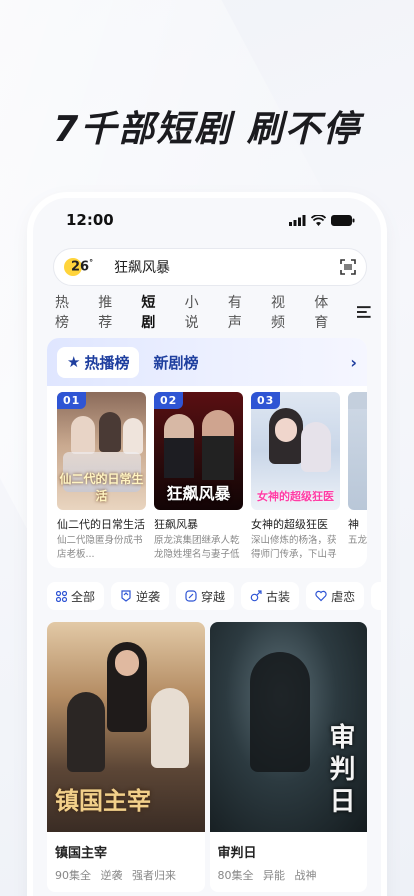 This screenshot has height=896, width=414. Describe the element at coordinates (126, 596) in the screenshot. I see `counterattack-icon` at that location.